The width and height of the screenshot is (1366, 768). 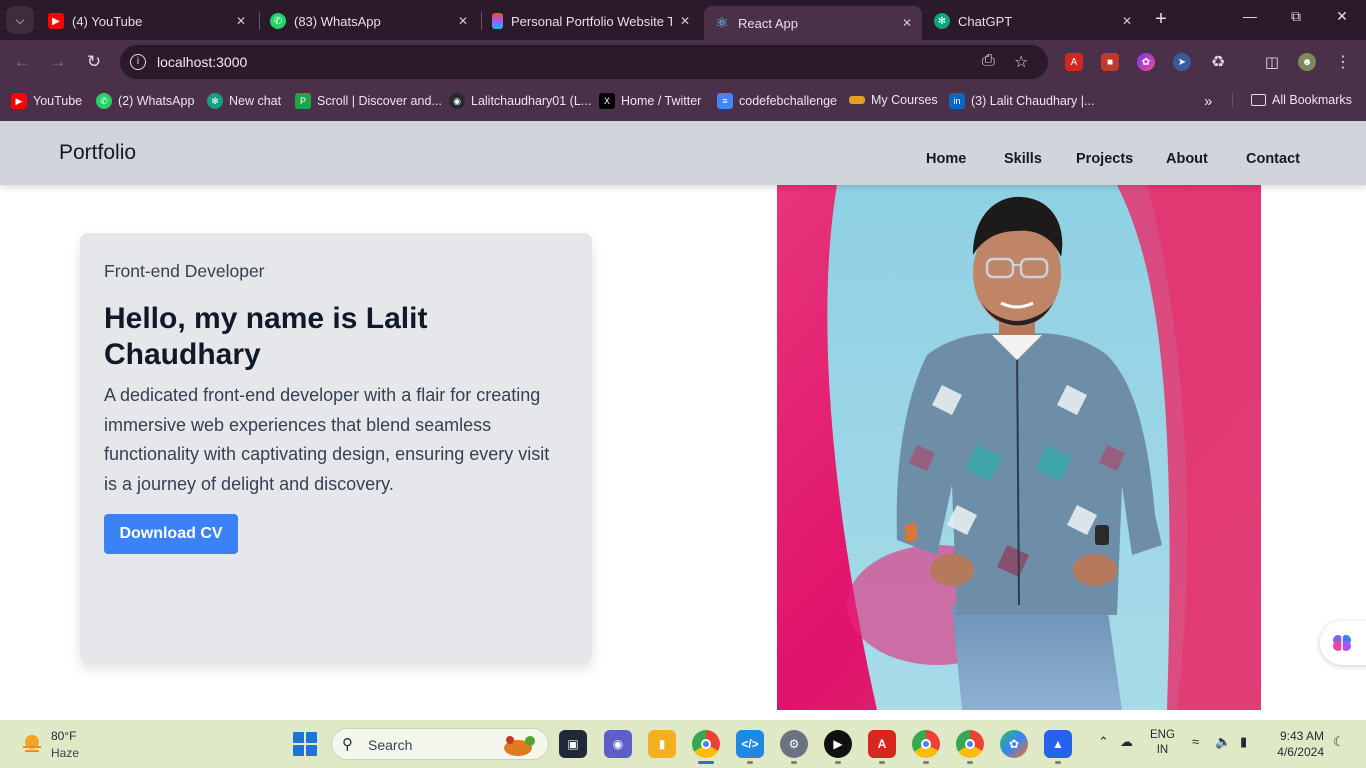 I want to click on arrow-left-icon: ←, so click(x=22, y=61).